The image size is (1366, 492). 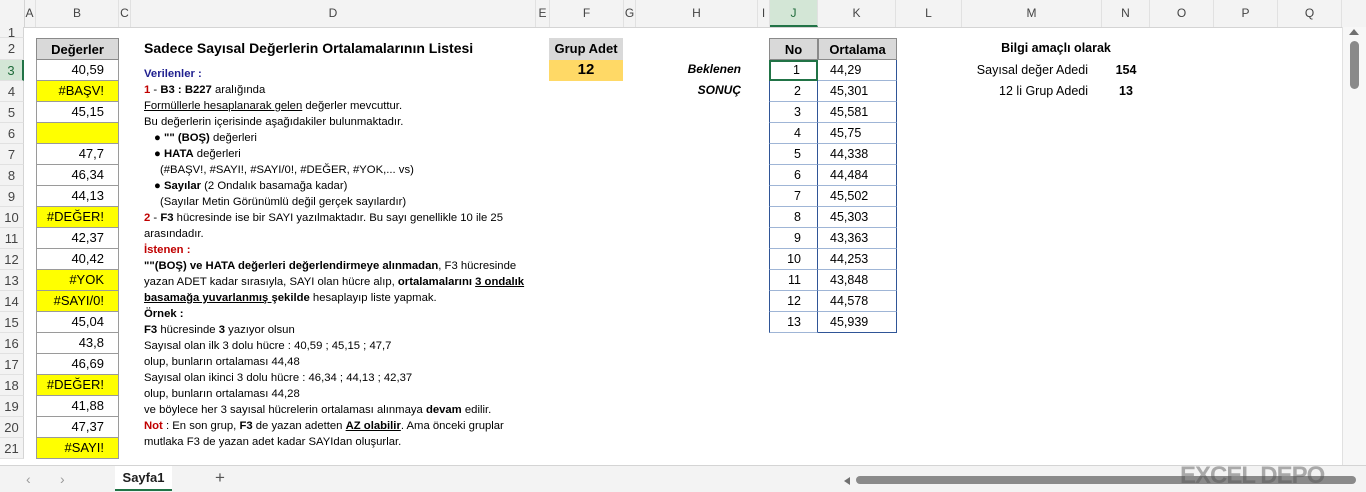 I want to click on table-cell-no: 8, so click(x=793, y=217).